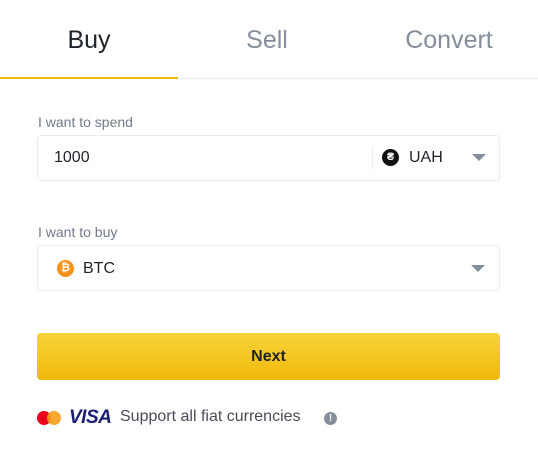  What do you see at coordinates (85, 122) in the screenshot?
I see `spend-label: I want to spend` at bounding box center [85, 122].